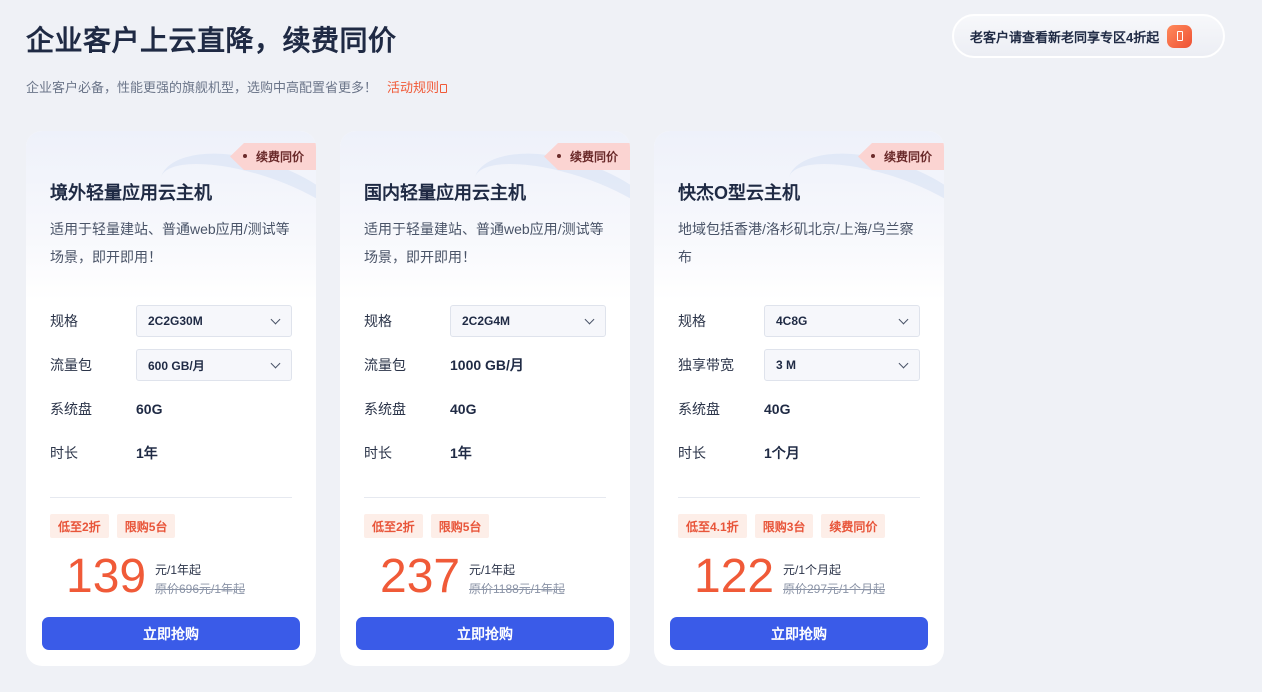  I want to click on promo-tags: 低至4.1折 限购3台 续费同价, so click(782, 526).